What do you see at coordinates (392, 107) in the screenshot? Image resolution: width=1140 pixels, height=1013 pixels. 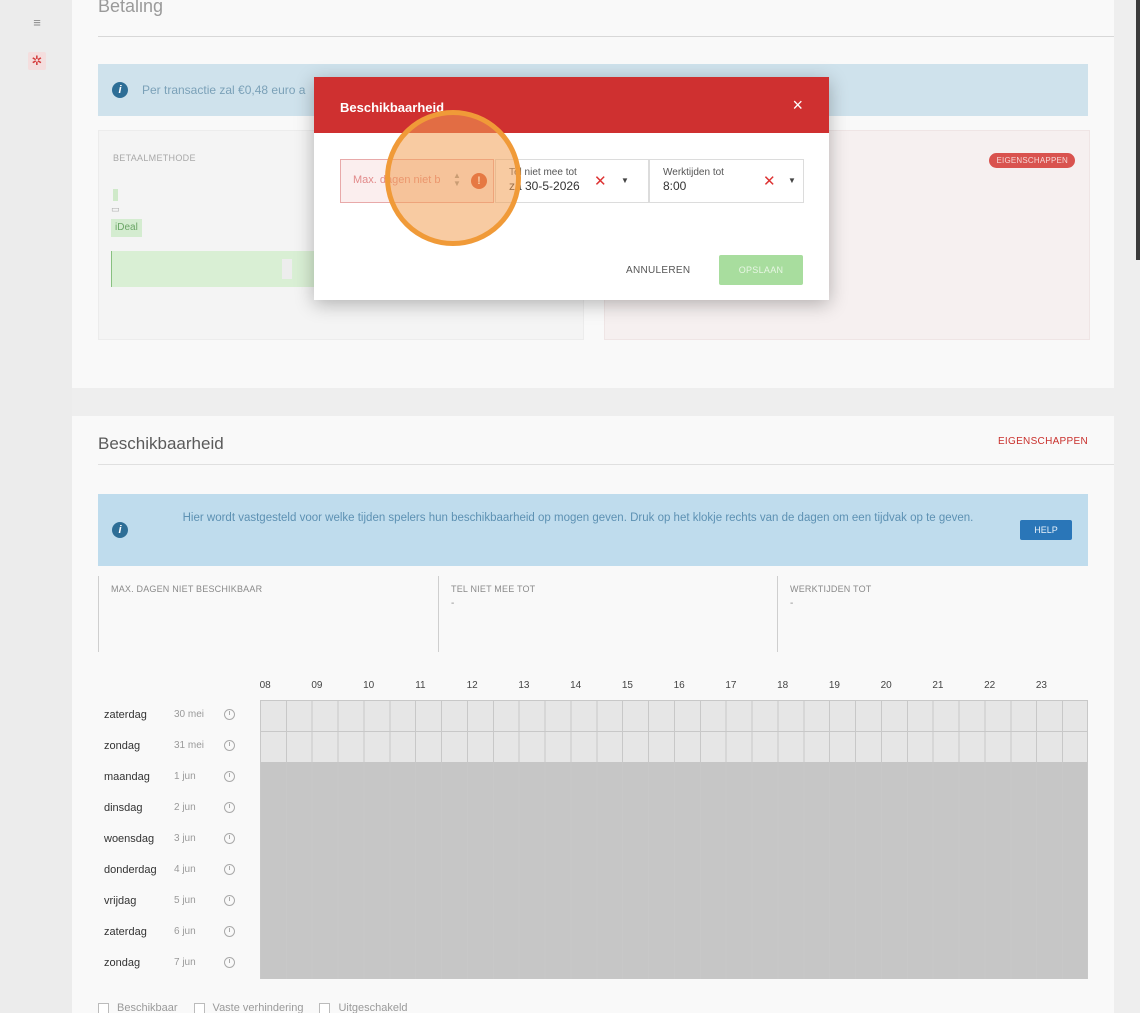 I see `dialog-title: Beschikbaarheid` at bounding box center [392, 107].